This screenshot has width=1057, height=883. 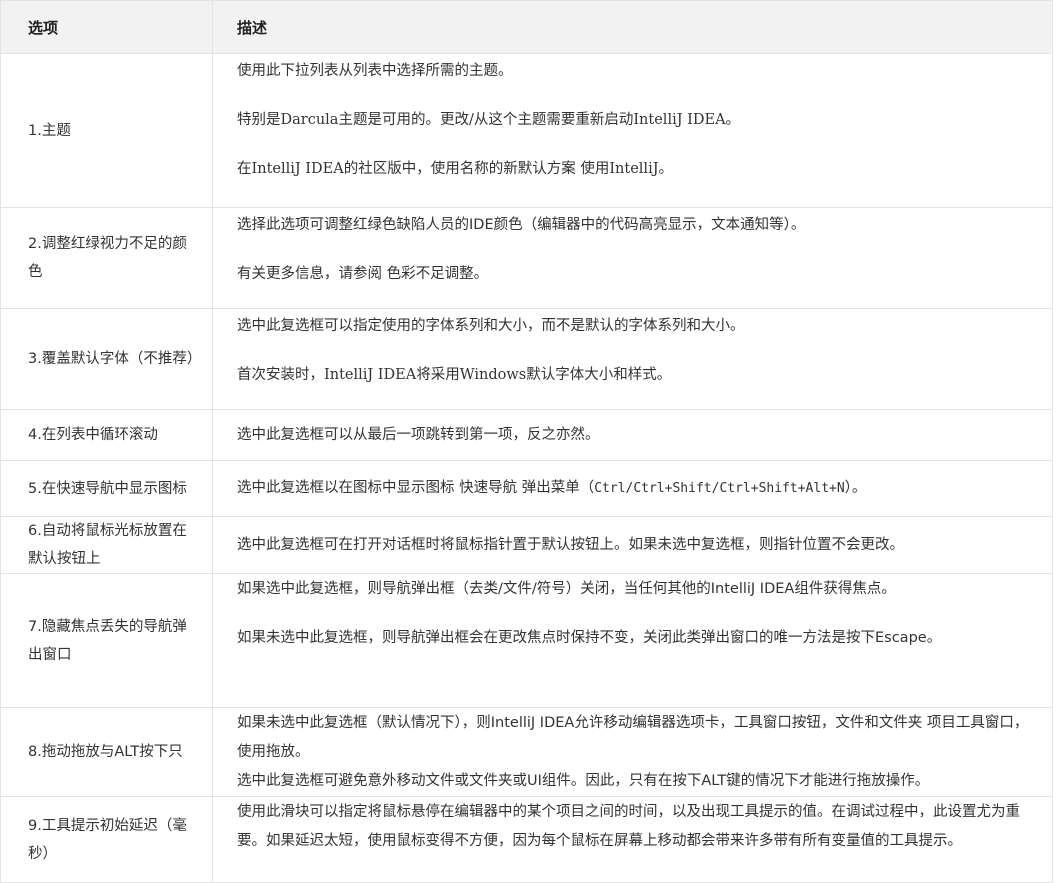 What do you see at coordinates (106, 488) in the screenshot?
I see `option-name-show-icons: 5.在快速导航中显示图标` at bounding box center [106, 488].